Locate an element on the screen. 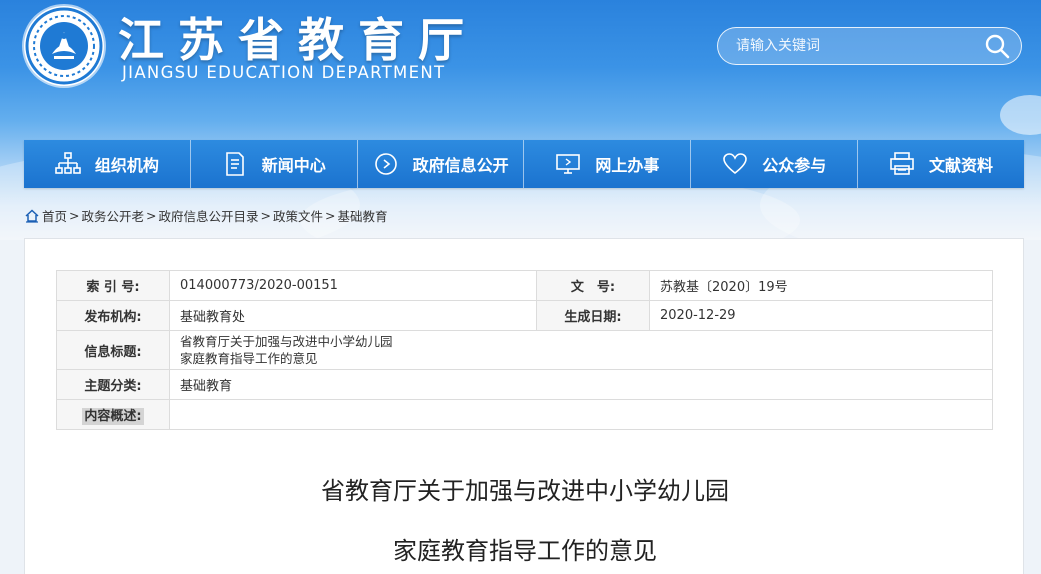  monitor-icon is located at coordinates (568, 164).